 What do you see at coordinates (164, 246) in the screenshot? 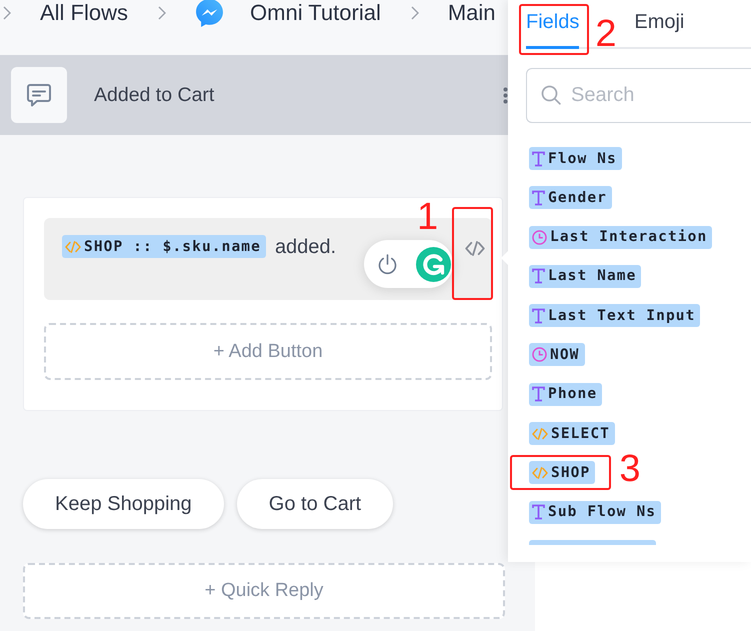
I see `variable-chip: SHOP :: $.sku.name` at bounding box center [164, 246].